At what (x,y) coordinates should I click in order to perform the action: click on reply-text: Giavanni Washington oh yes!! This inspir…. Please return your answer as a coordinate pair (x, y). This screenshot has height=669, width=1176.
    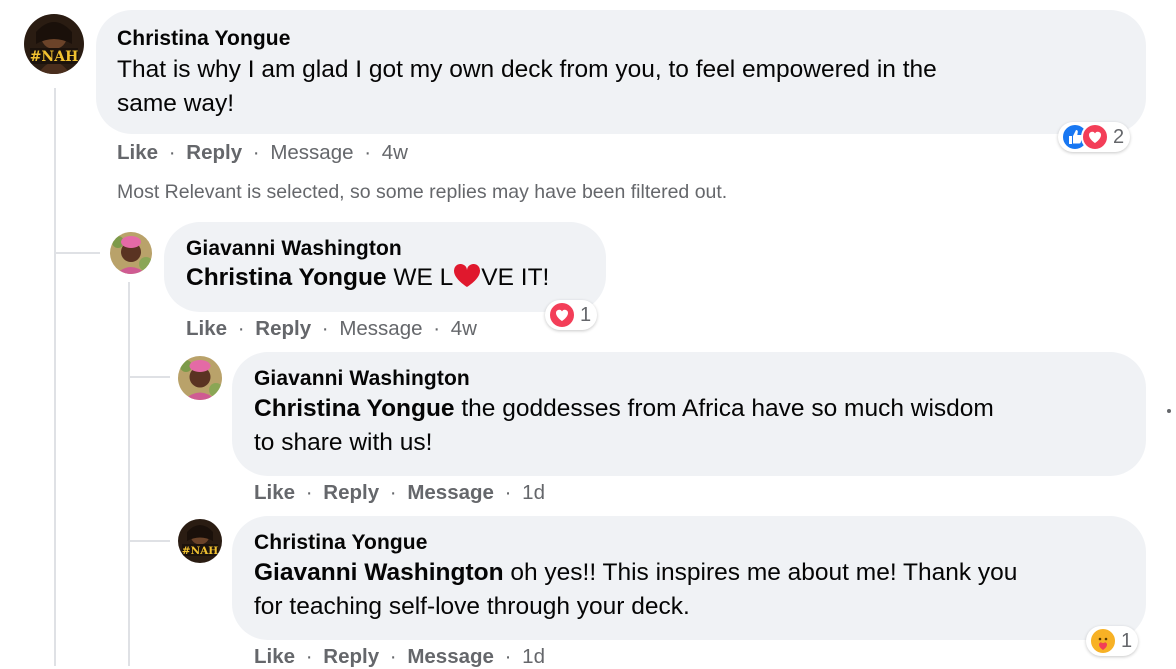
    Looking at the image, I should click on (690, 590).